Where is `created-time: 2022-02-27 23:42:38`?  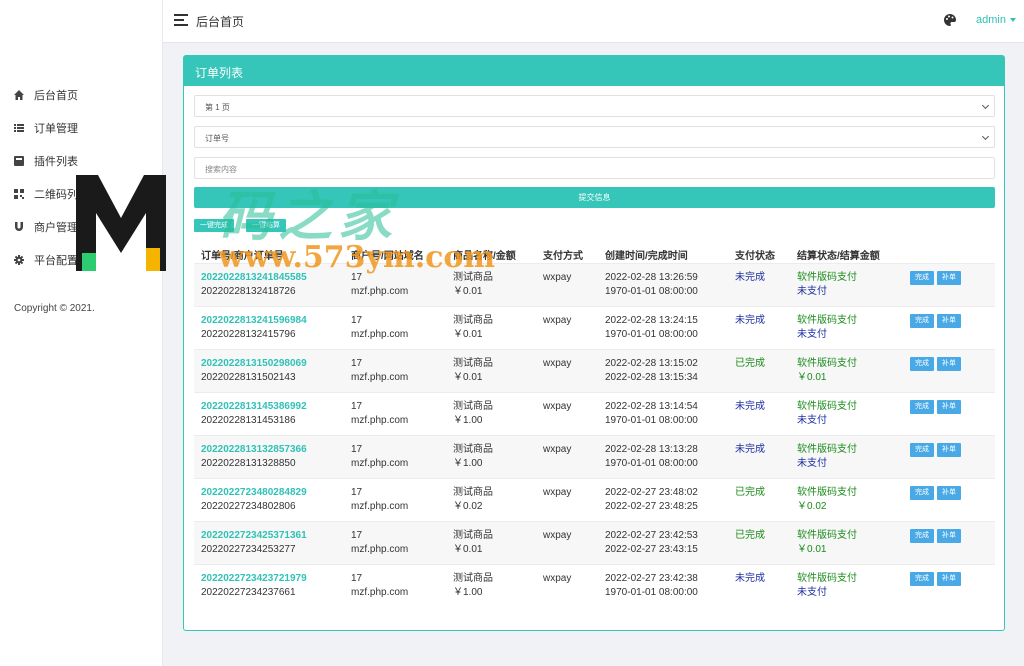 created-time: 2022-02-27 23:42:38 is located at coordinates (651, 578).